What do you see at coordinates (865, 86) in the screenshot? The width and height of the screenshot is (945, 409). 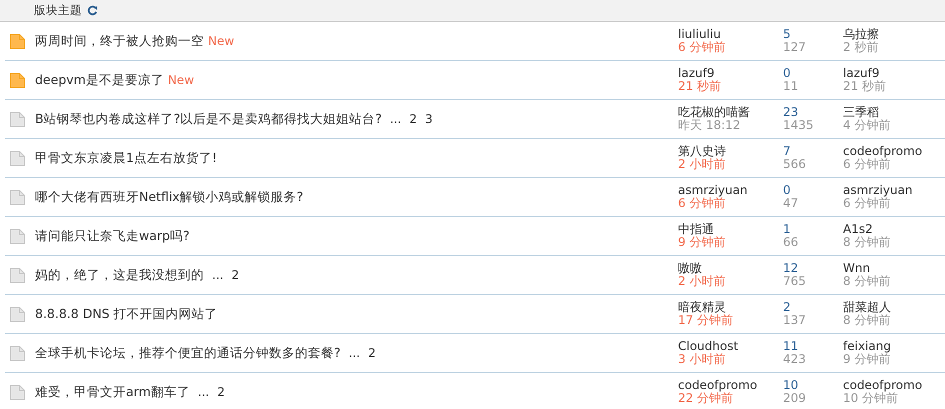 I see `last-post-time: 21 秒前` at bounding box center [865, 86].